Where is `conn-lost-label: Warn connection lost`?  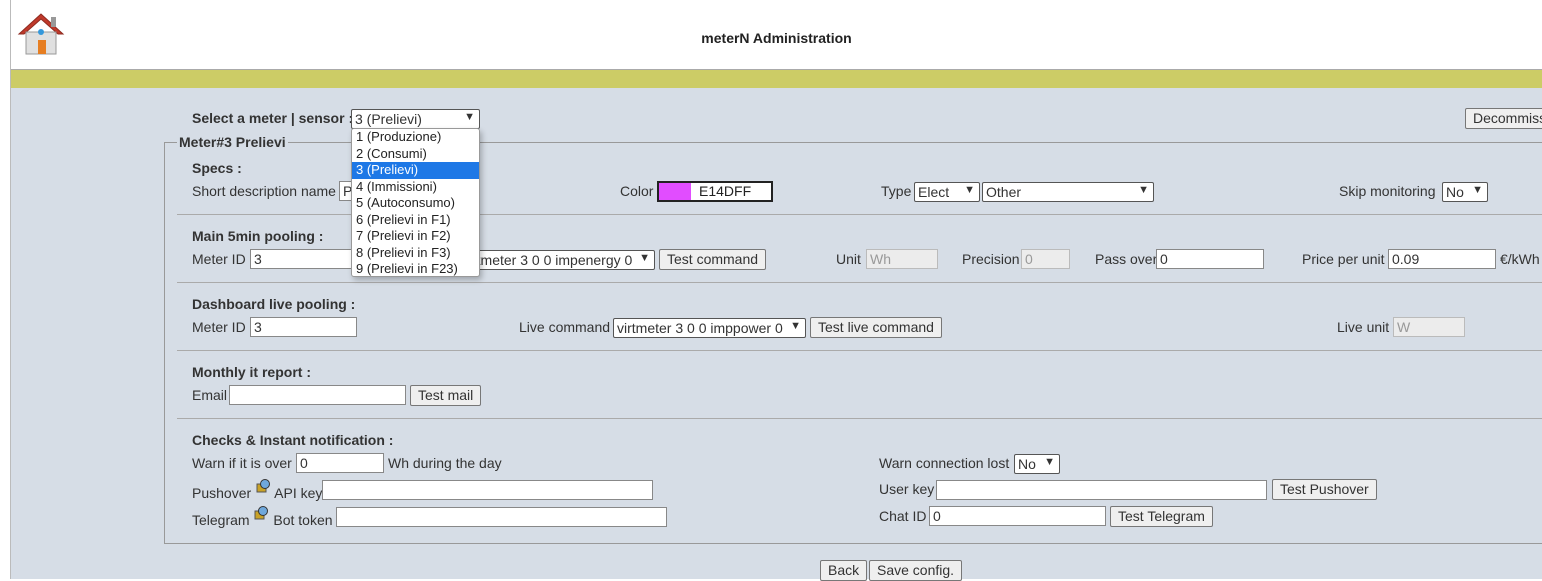 conn-lost-label: Warn connection lost is located at coordinates (944, 463).